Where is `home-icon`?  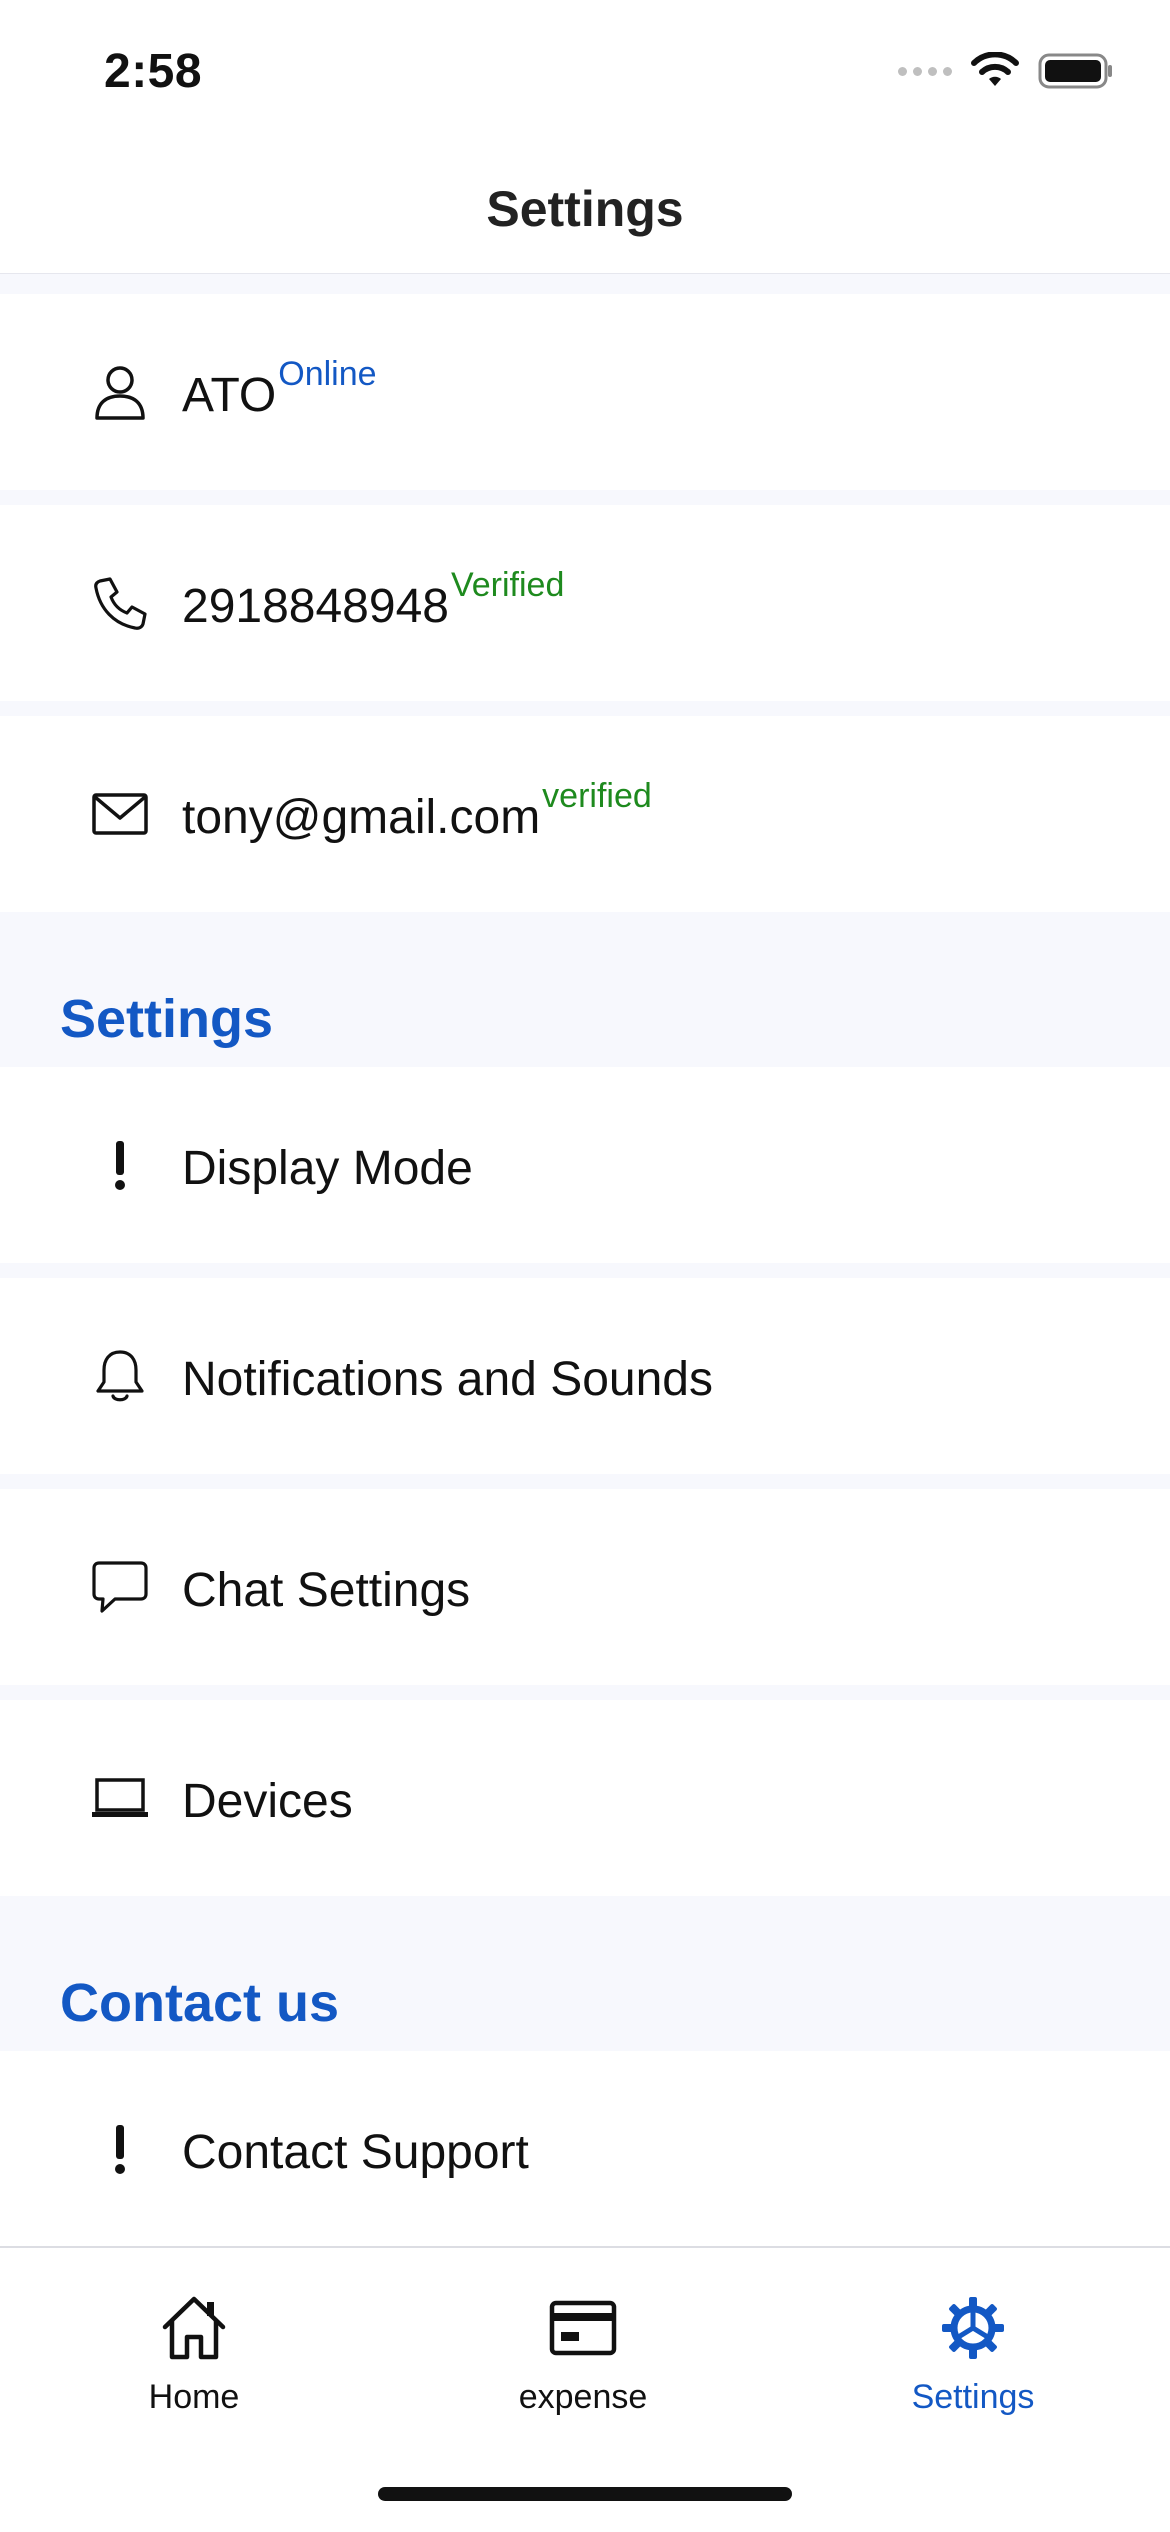 home-icon is located at coordinates (194, 2328).